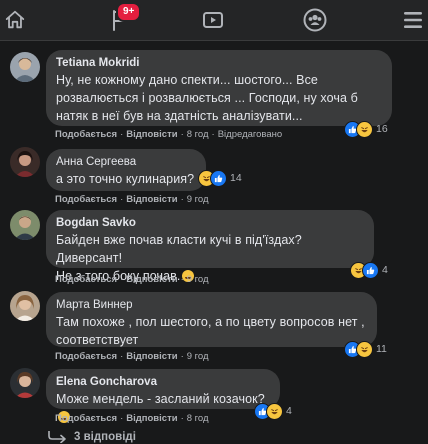 This screenshot has height=444, width=428. I want to click on reaction-summary: 16, so click(366, 129).